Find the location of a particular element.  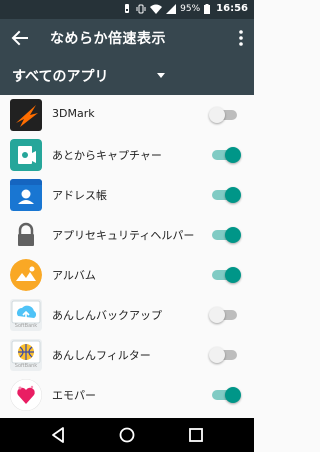

status-bar: 95% 16:56 is located at coordinates (127, 9).